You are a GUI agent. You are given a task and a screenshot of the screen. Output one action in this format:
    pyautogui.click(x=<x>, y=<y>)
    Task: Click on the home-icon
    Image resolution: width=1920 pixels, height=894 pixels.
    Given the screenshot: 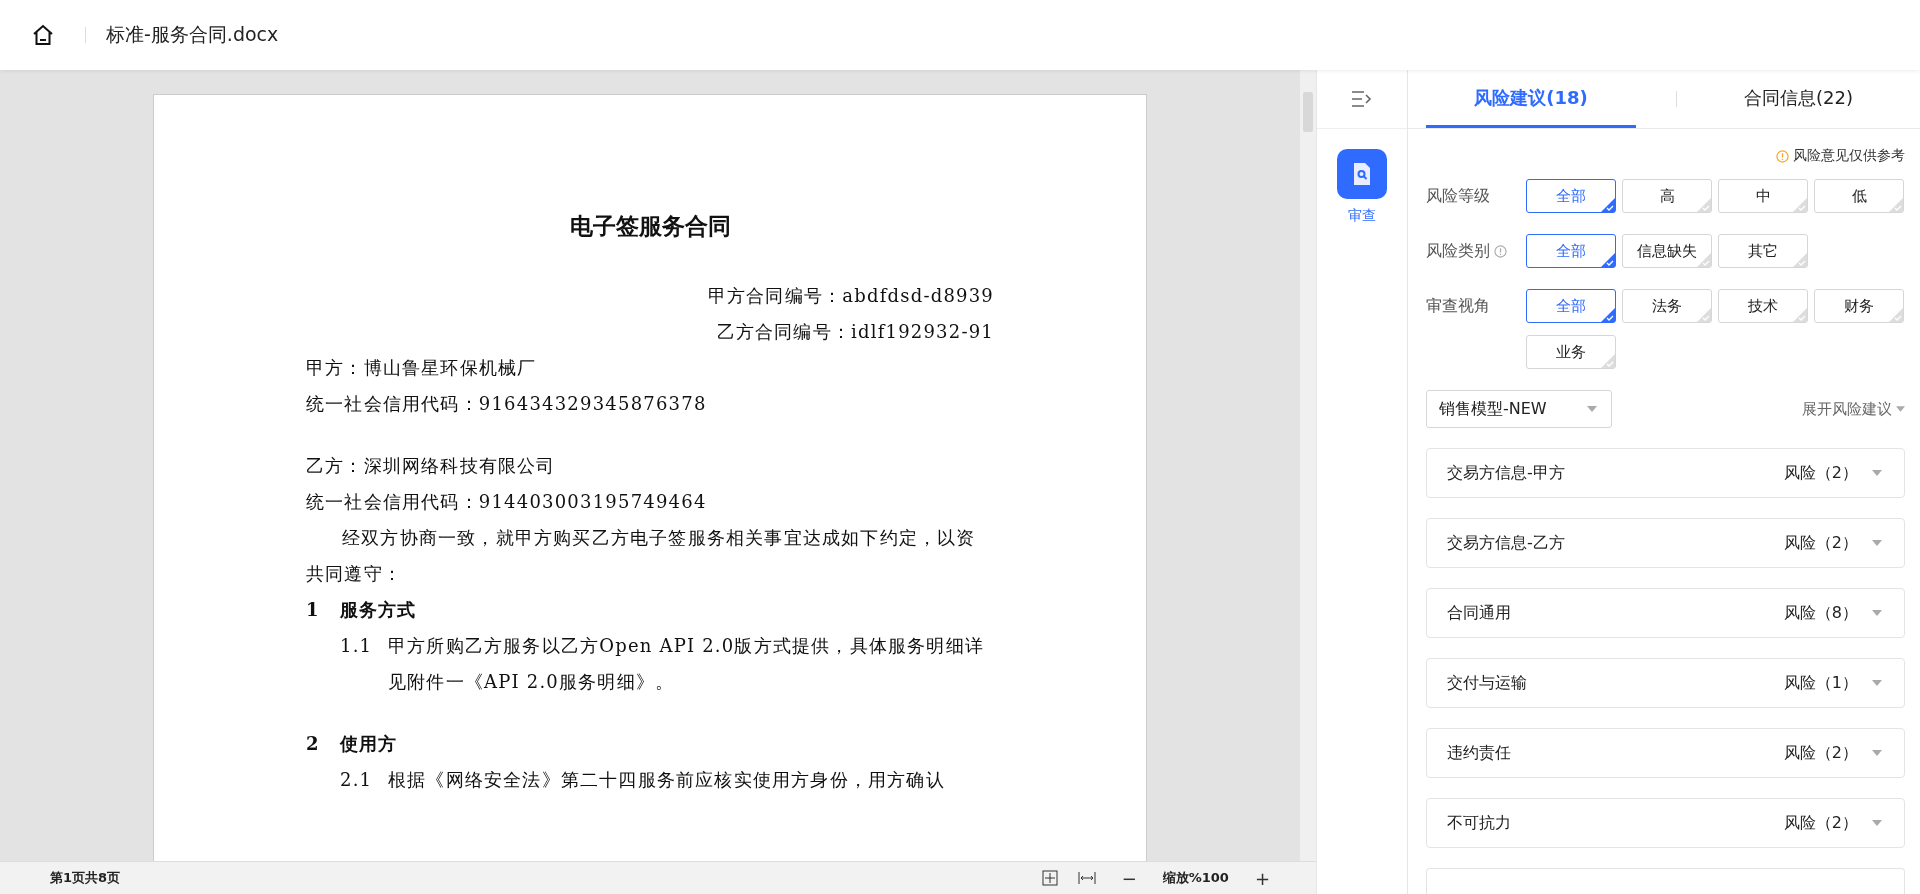 What is the action you would take?
    pyautogui.click(x=43, y=35)
    